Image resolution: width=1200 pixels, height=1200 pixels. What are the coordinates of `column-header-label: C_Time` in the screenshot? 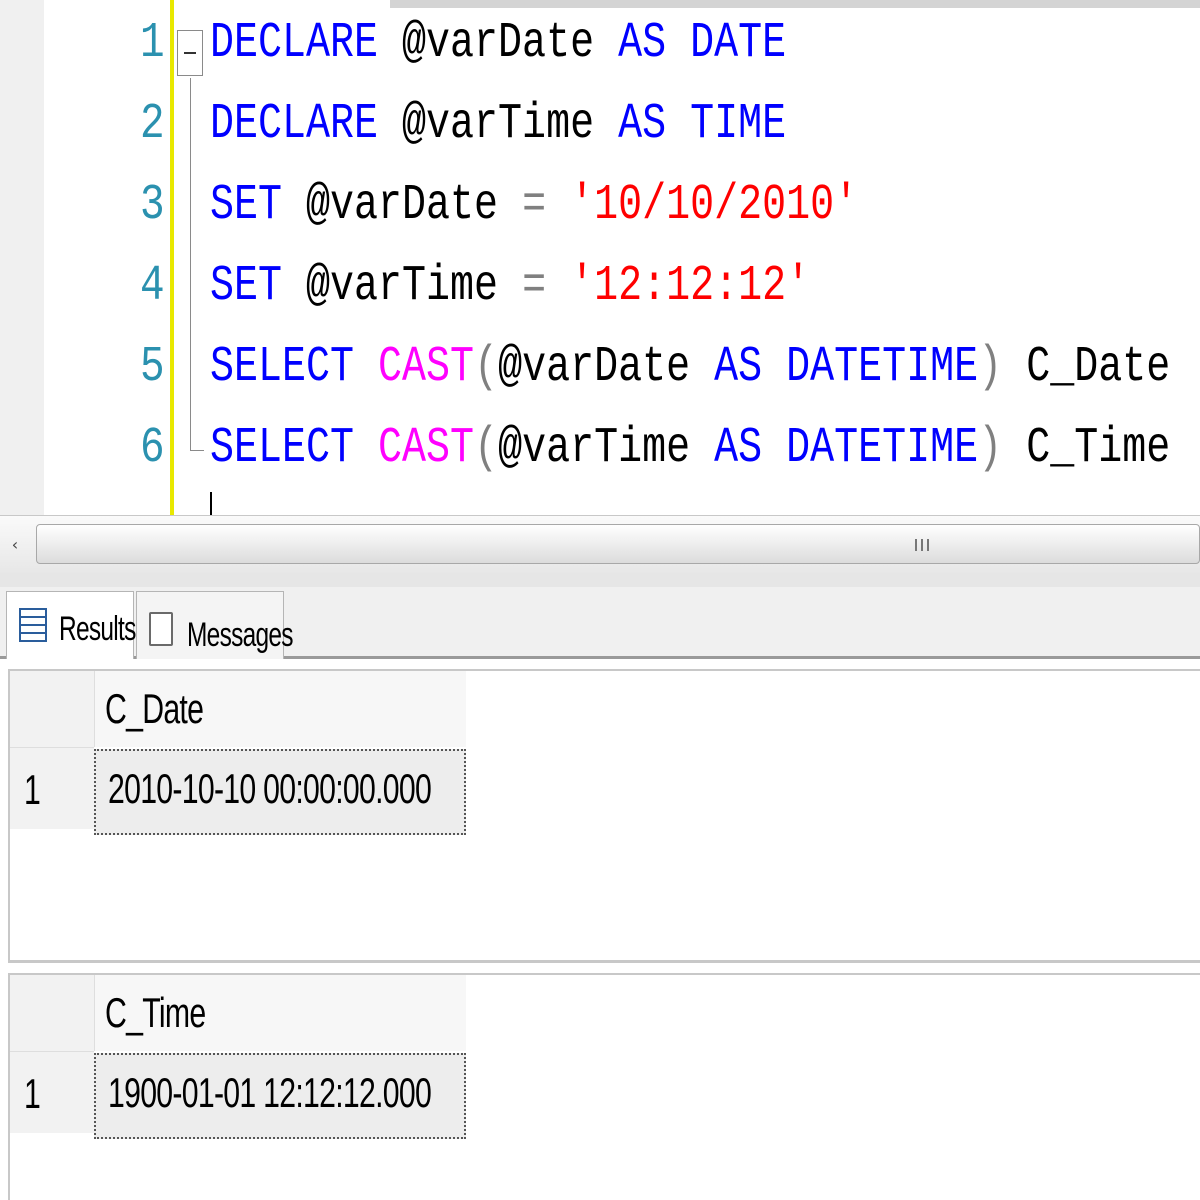 It's located at (155, 1012).